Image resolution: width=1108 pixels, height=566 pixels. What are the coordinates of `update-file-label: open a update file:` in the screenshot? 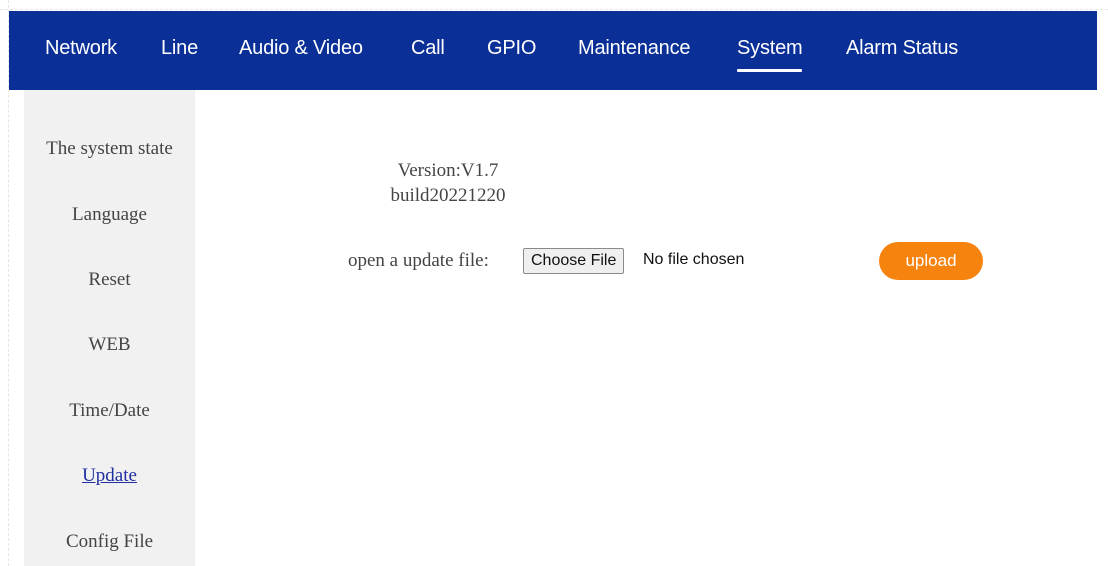 It's located at (418, 260).